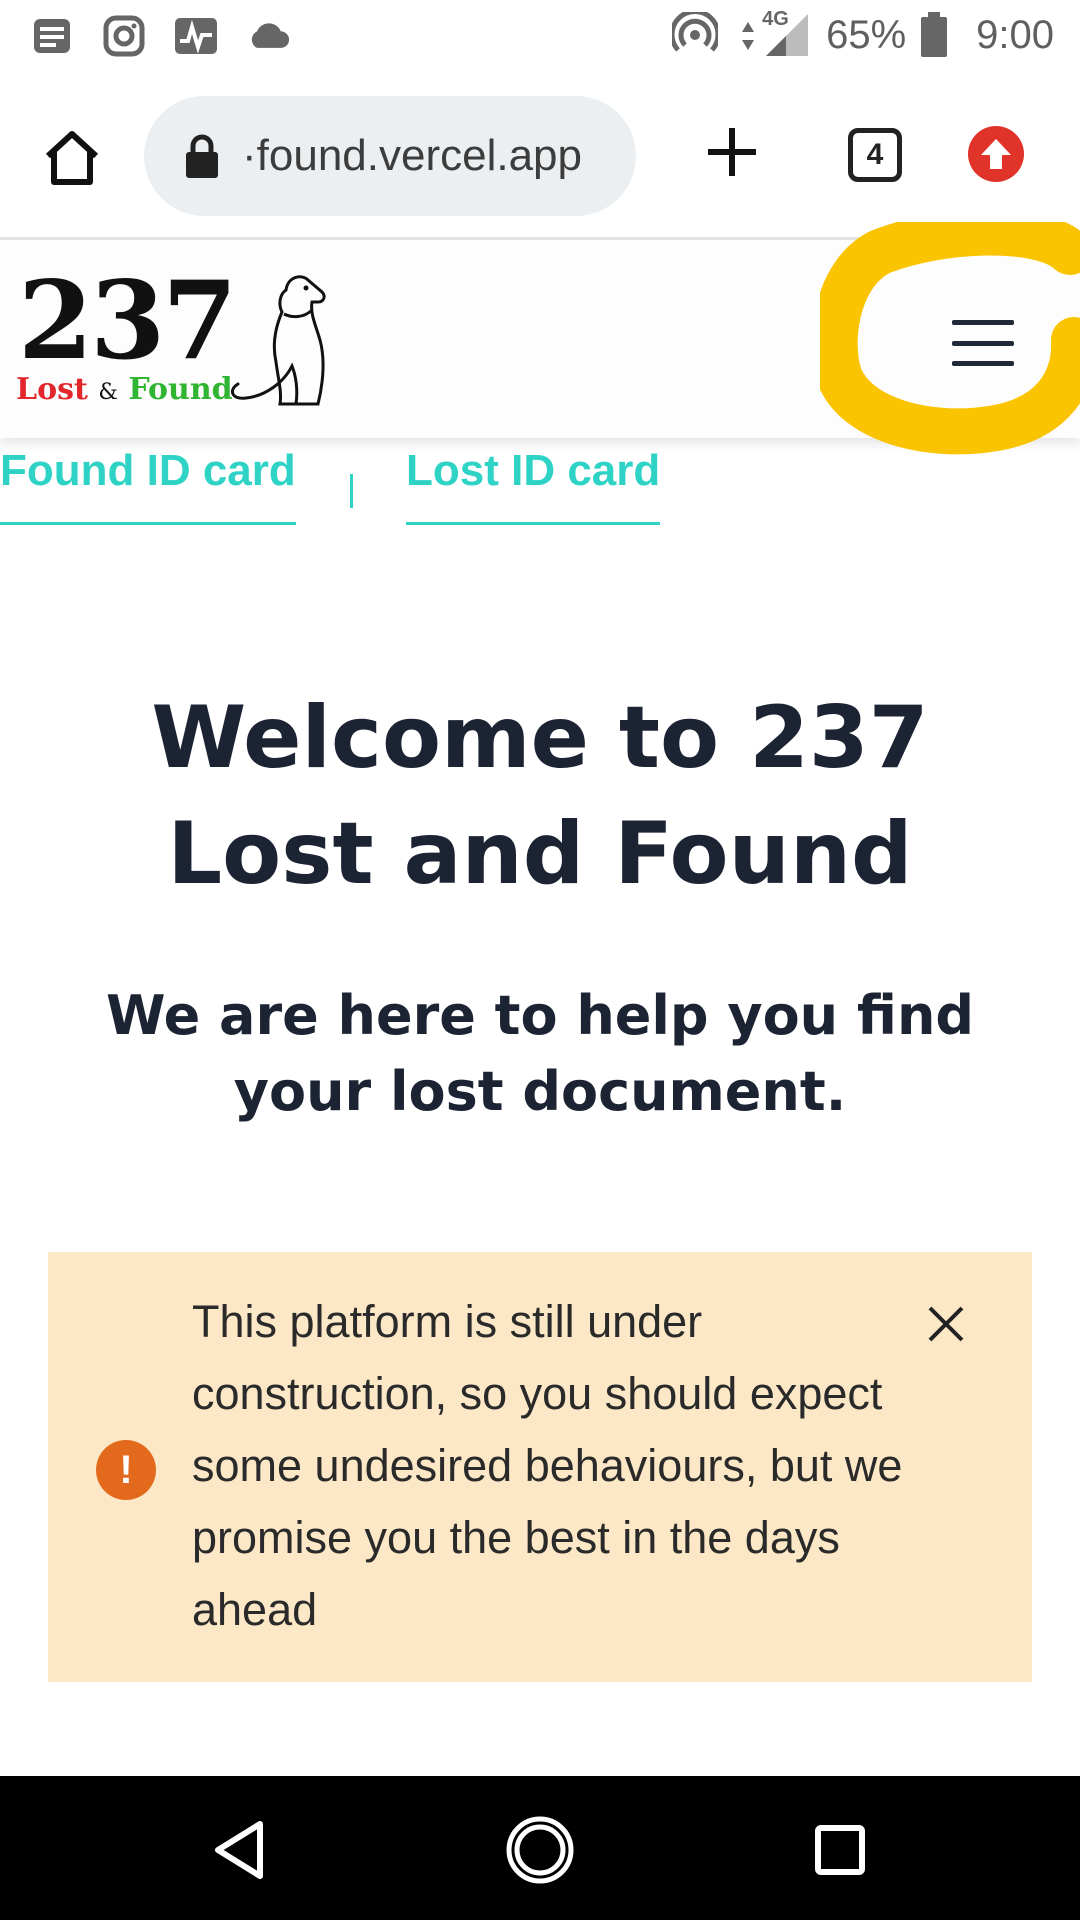 Image resolution: width=1080 pixels, height=1920 pixels. What do you see at coordinates (866, 34) in the screenshot?
I see `battery-percent: 65%` at bounding box center [866, 34].